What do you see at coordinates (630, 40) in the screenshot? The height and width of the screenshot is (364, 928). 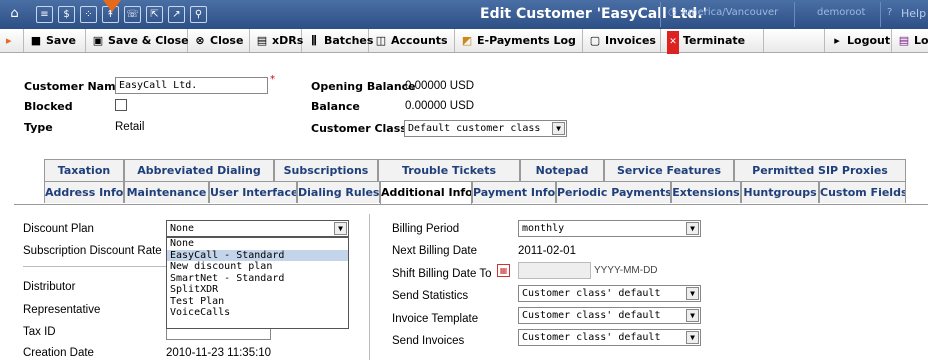 I see `invoices-label: Invoices` at bounding box center [630, 40].